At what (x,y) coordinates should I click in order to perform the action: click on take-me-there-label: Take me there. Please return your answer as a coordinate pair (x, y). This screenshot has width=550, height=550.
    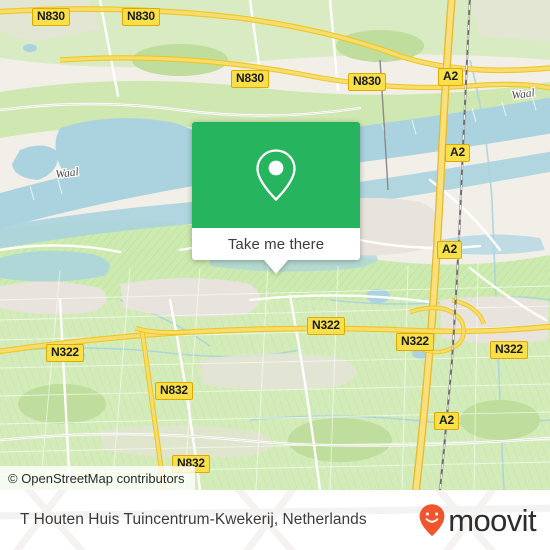
    Looking at the image, I should click on (276, 244).